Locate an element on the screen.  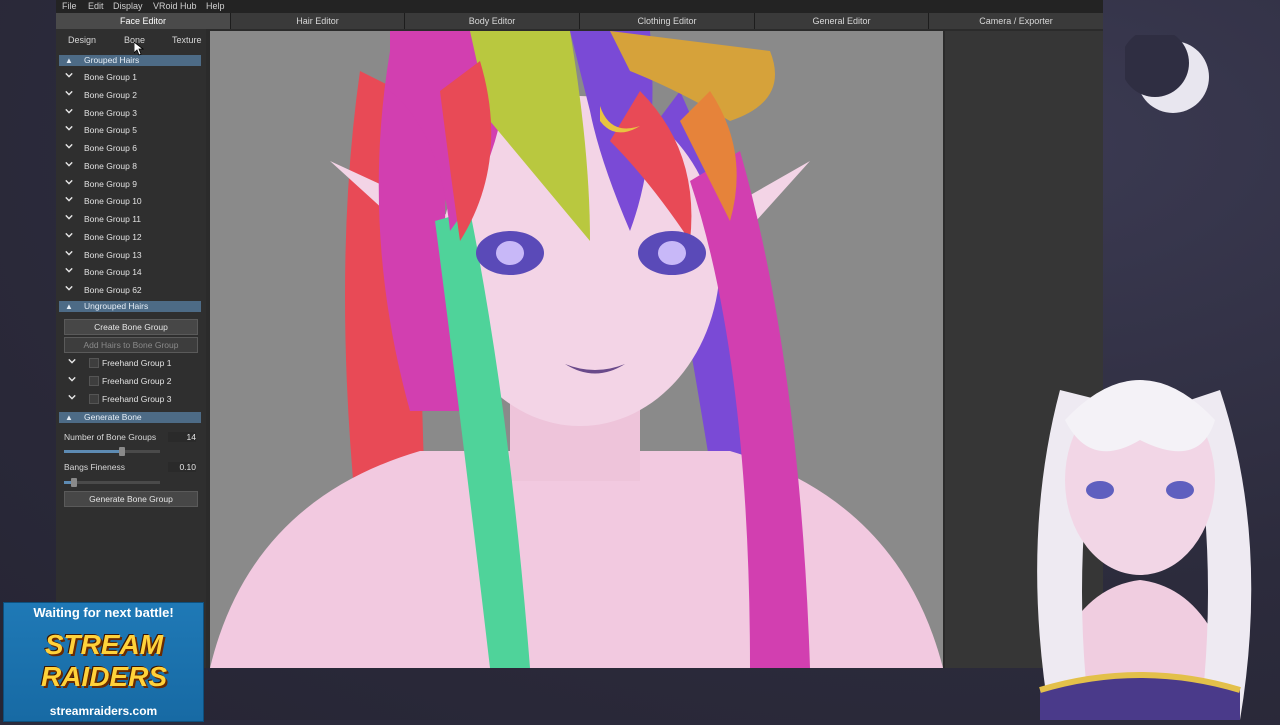
bone-group-label: Bone Group 1 is located at coordinates (110, 77).